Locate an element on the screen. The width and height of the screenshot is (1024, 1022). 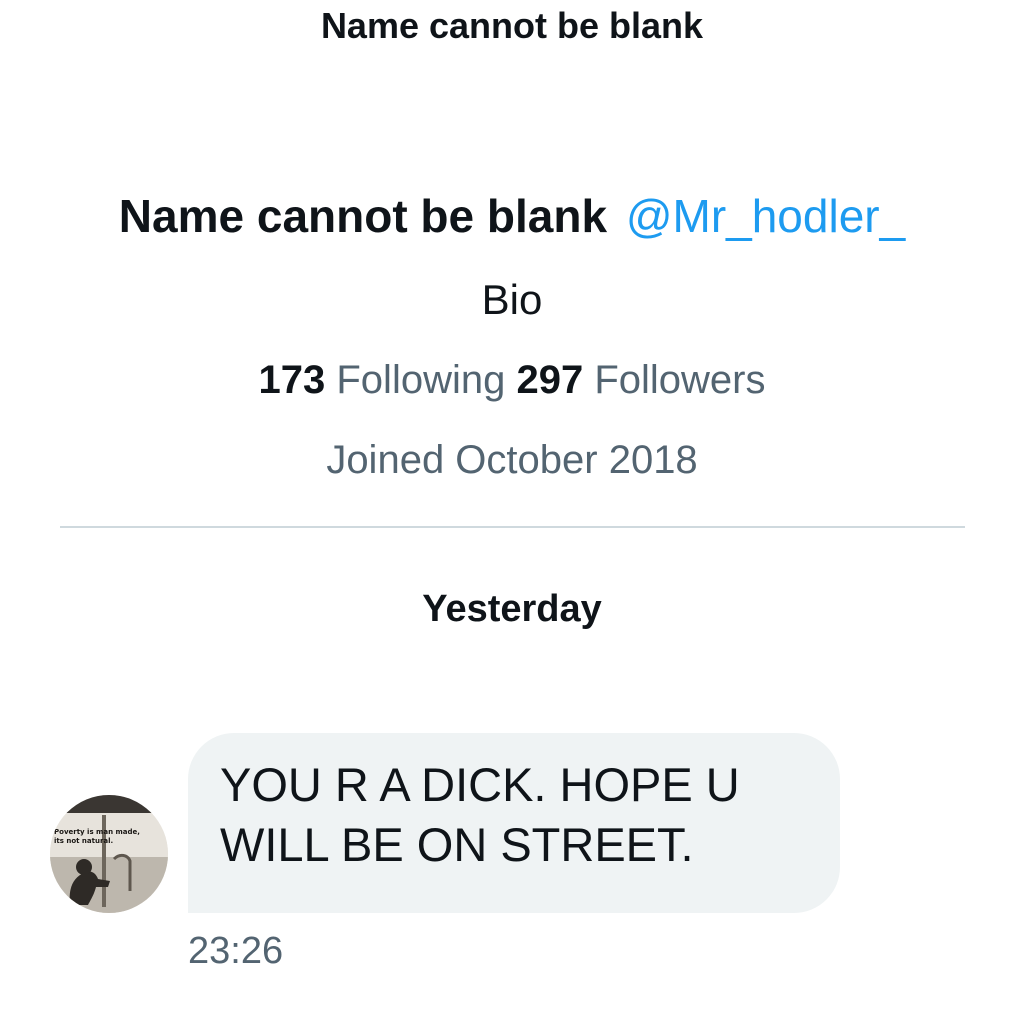
sender-avatar: Poverty is man made, its not natural. is located at coordinates (109, 854).